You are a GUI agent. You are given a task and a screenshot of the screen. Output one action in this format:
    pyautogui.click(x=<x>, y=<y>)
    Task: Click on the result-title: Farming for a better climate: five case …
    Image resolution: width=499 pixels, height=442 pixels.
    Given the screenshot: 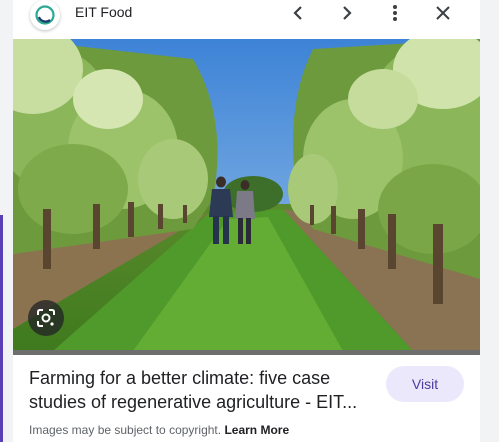 What is the action you would take?
    pyautogui.click(x=204, y=390)
    